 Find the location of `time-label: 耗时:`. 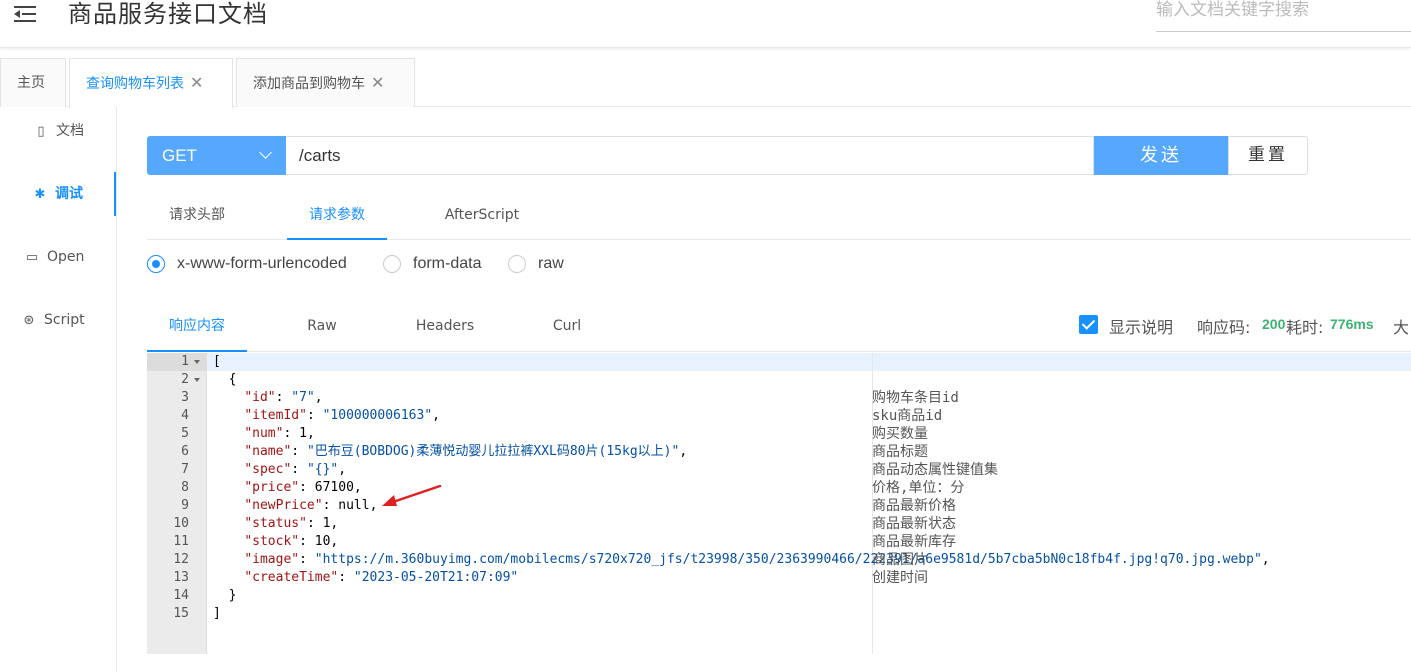

time-label: 耗时: is located at coordinates (1305, 327).